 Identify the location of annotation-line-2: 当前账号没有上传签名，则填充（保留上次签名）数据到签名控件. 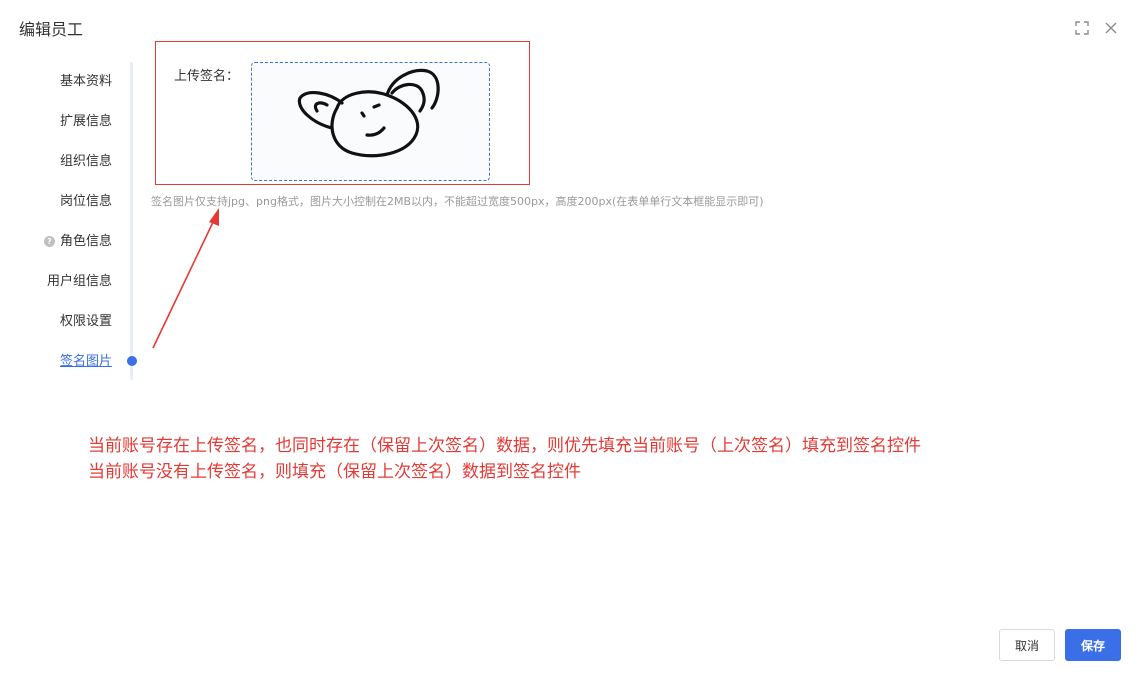
(334, 472).